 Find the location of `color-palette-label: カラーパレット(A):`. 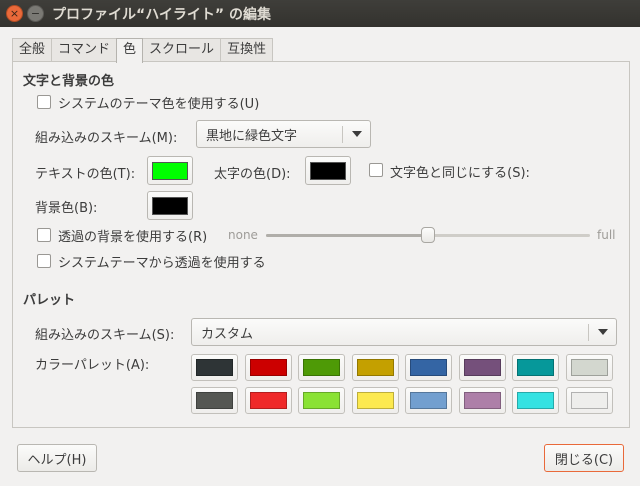

color-palette-label: カラーパレット(A): is located at coordinates (92, 365).